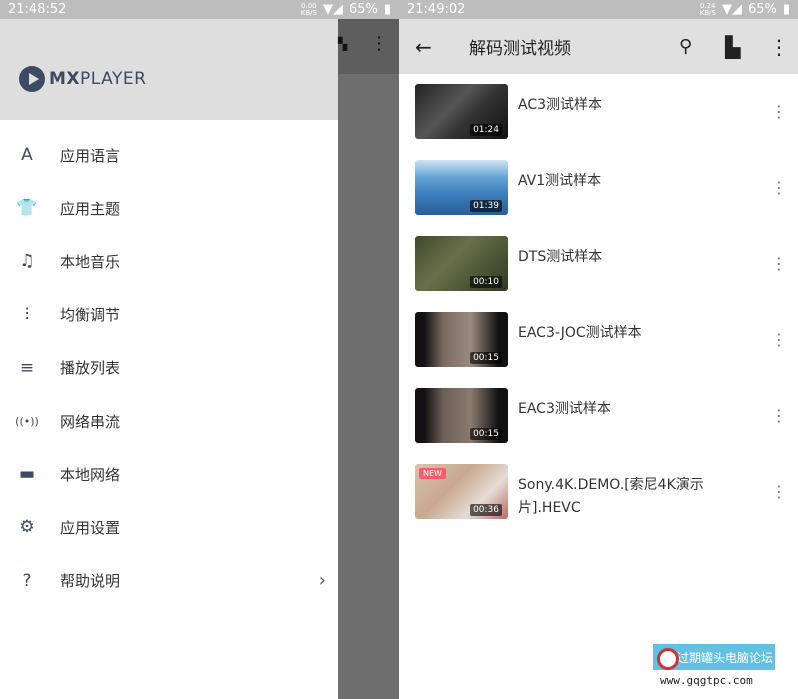 The width and height of the screenshot is (798, 699). What do you see at coordinates (520, 49) in the screenshot?
I see `page-title: 解码测试视频` at bounding box center [520, 49].